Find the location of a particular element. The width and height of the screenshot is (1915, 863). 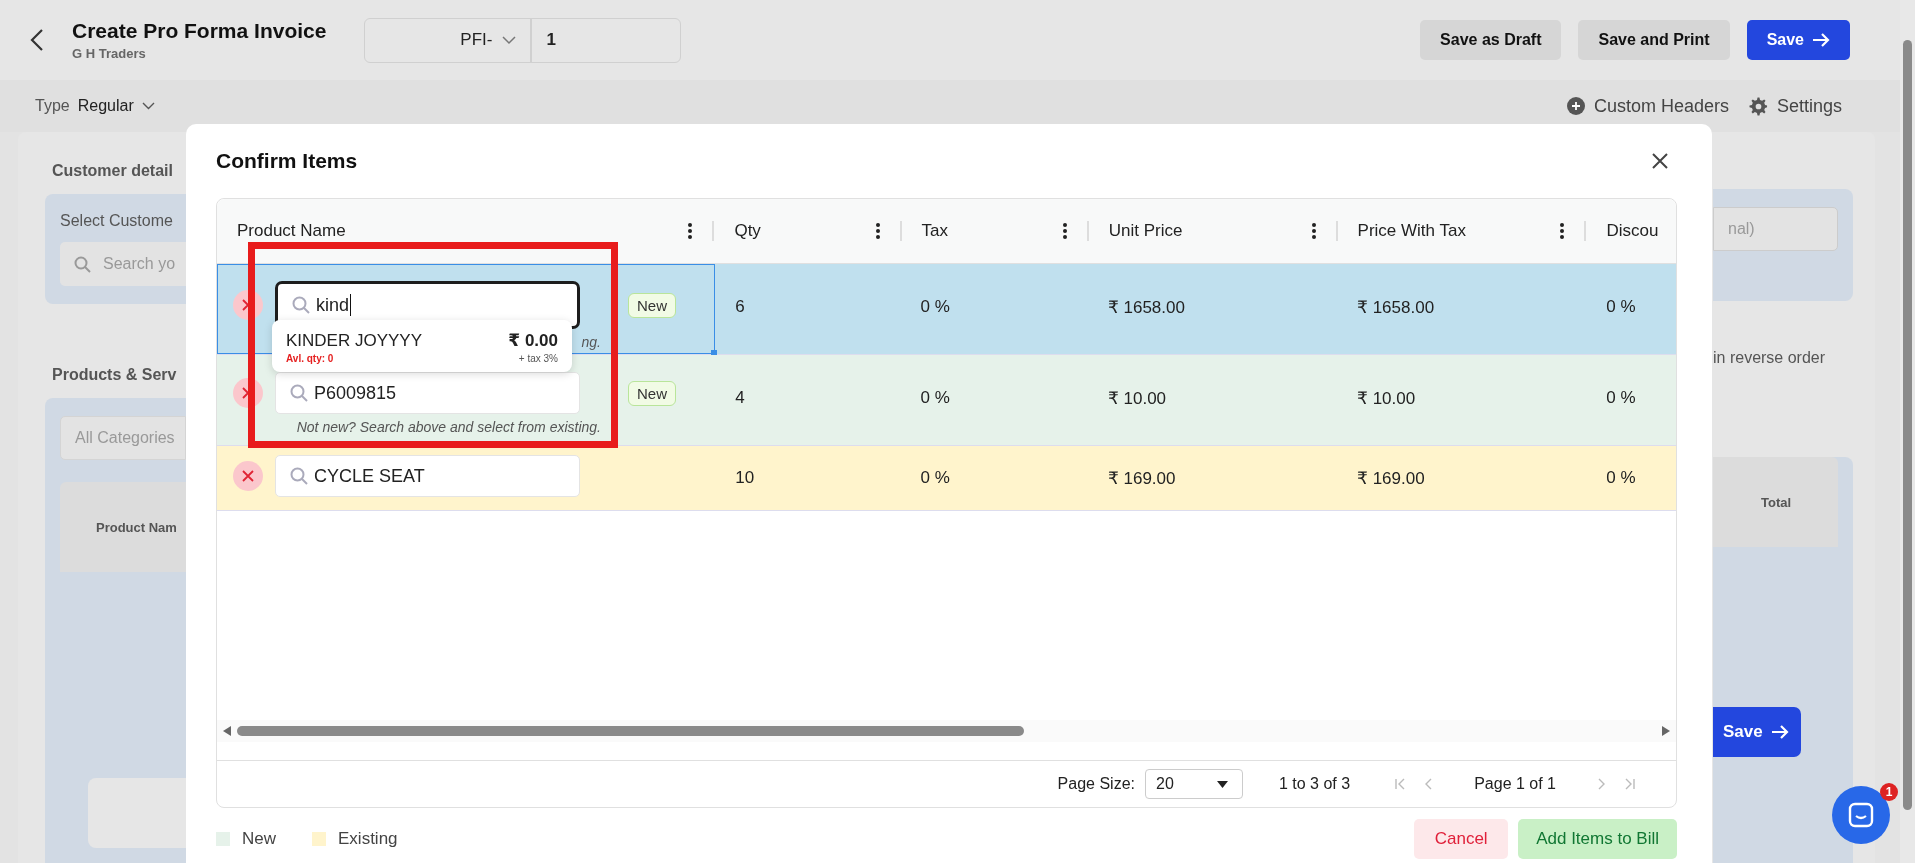

stock-text: Avl. qty: 0 is located at coordinates (310, 358).